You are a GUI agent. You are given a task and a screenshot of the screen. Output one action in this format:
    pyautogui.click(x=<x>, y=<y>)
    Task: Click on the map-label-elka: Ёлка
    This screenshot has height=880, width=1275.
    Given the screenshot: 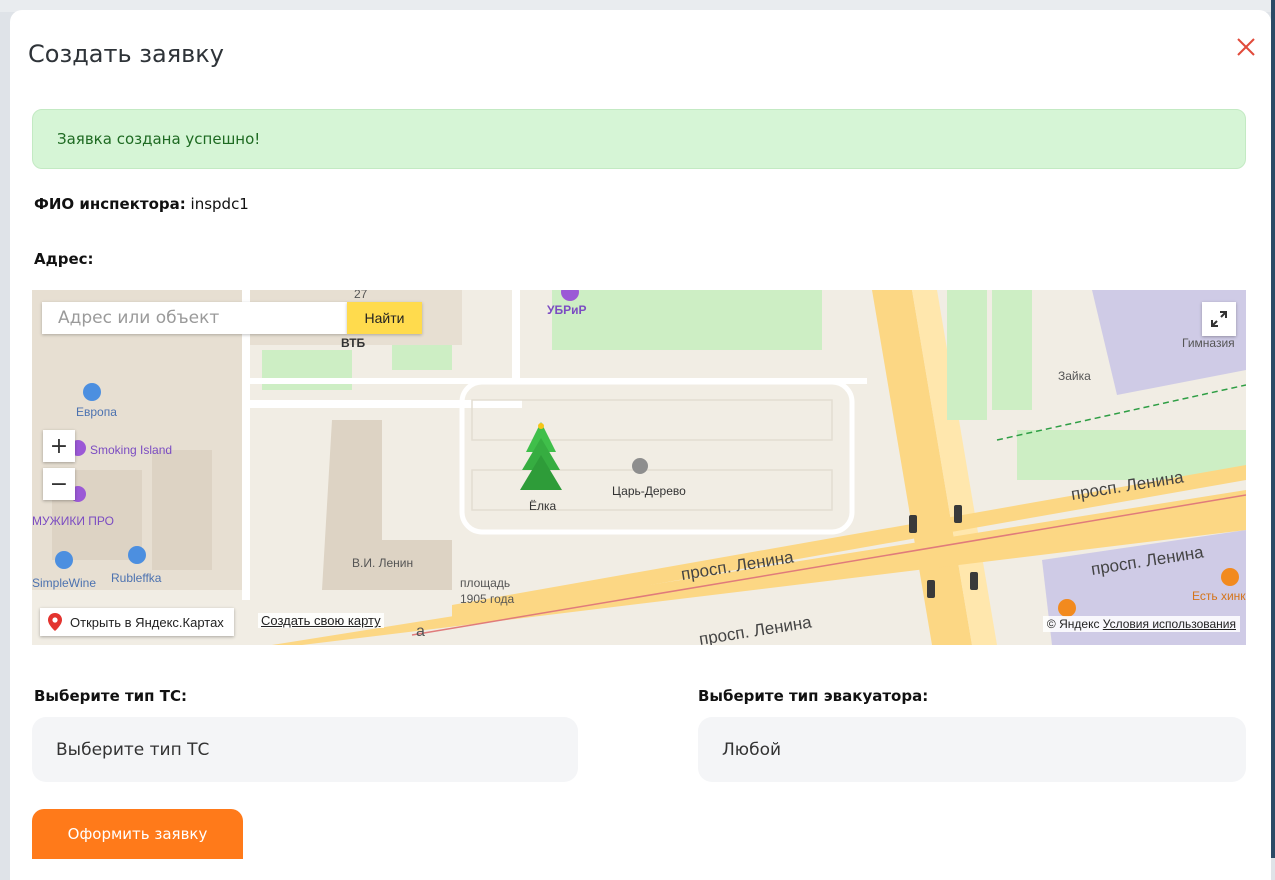 What is the action you would take?
    pyautogui.click(x=543, y=506)
    